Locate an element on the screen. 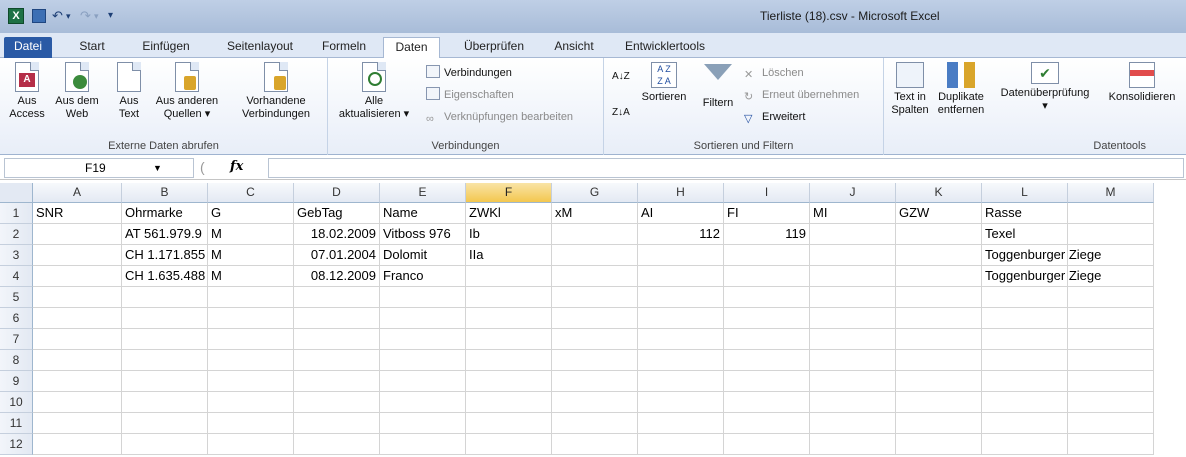 This screenshot has width=1186, height=457. cell-m7 is located at coordinates (1111, 339).